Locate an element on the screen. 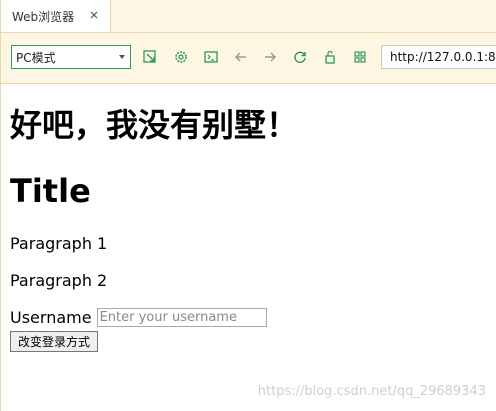 The image size is (496, 411). tab-strip: Web浏览器 is located at coordinates (248, 16).